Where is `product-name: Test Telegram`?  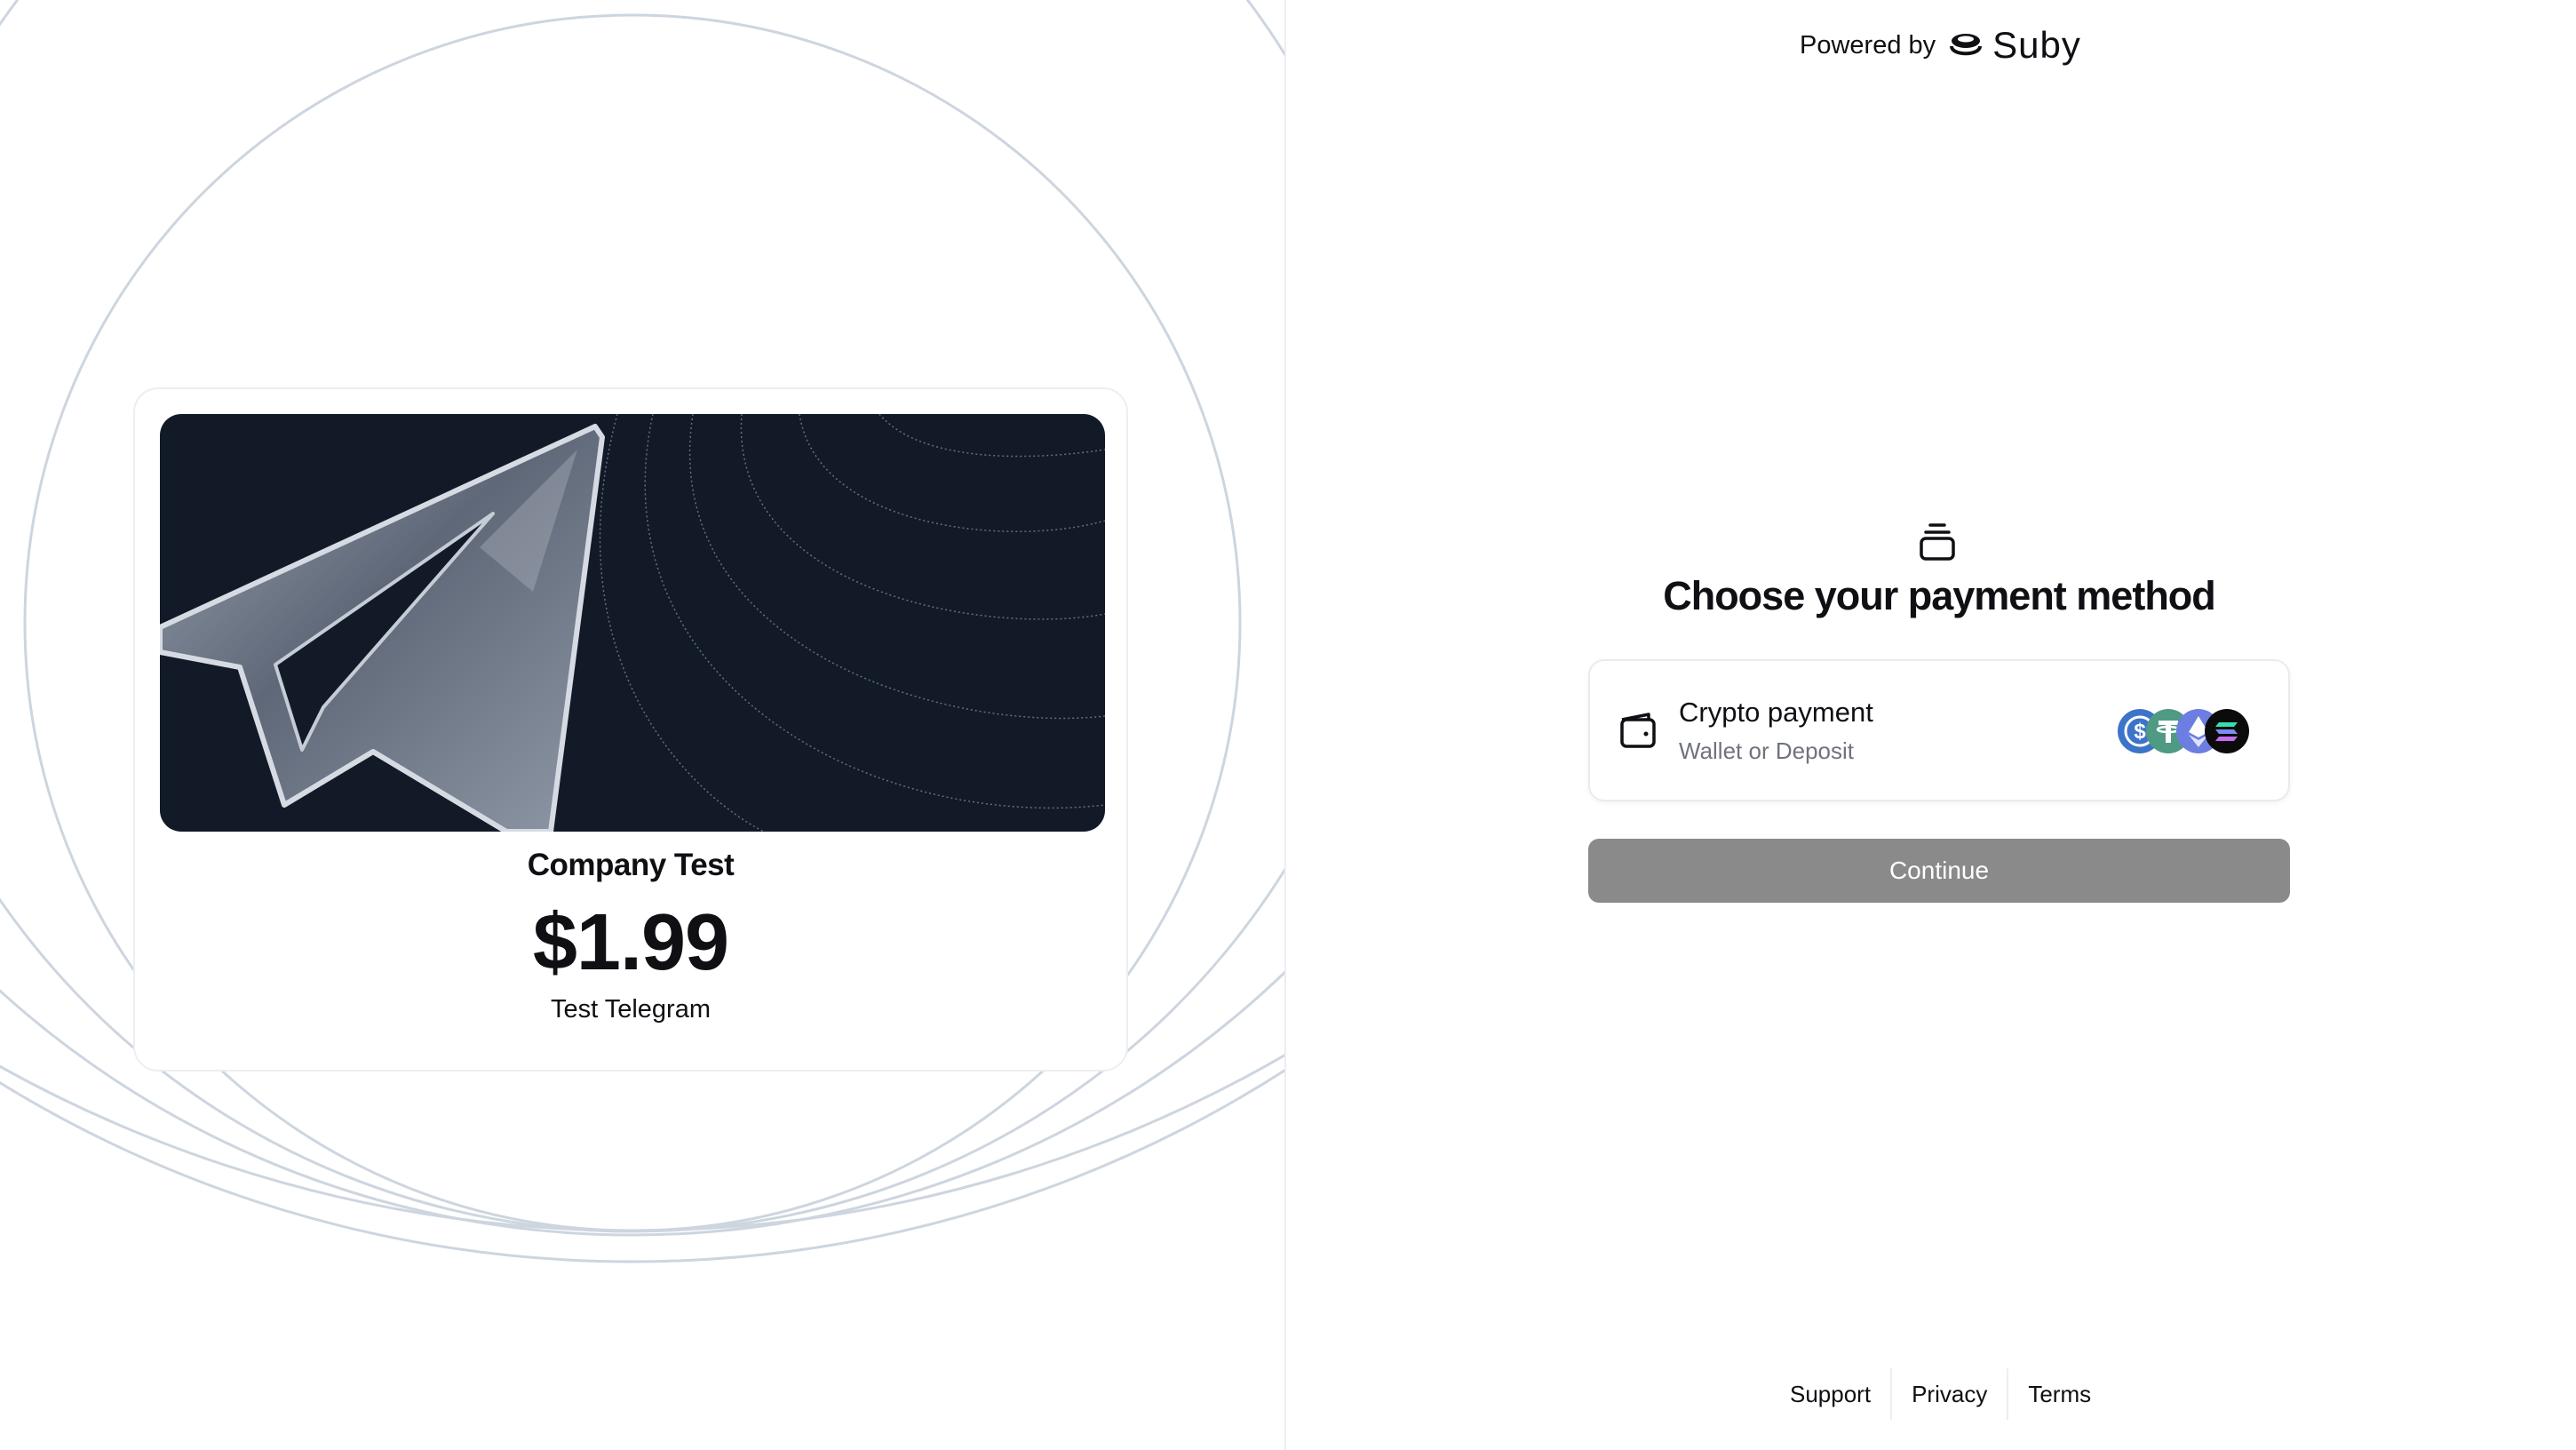
product-name: Test Telegram is located at coordinates (631, 1010).